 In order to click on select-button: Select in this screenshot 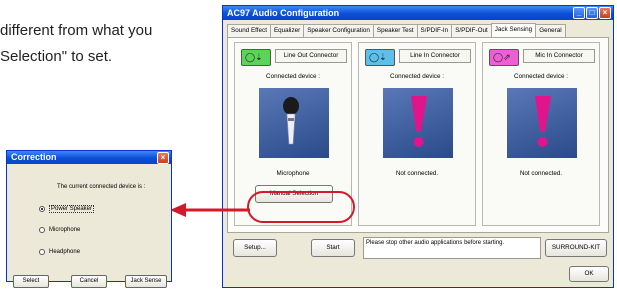, I will do `click(31, 281)`.